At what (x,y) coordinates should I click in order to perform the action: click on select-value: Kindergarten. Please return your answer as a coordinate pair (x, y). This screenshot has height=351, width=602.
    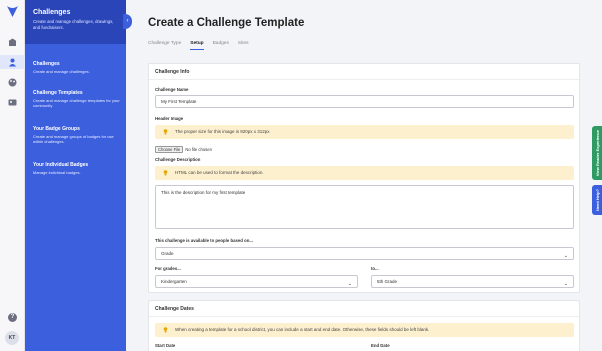
    Looking at the image, I should click on (174, 281).